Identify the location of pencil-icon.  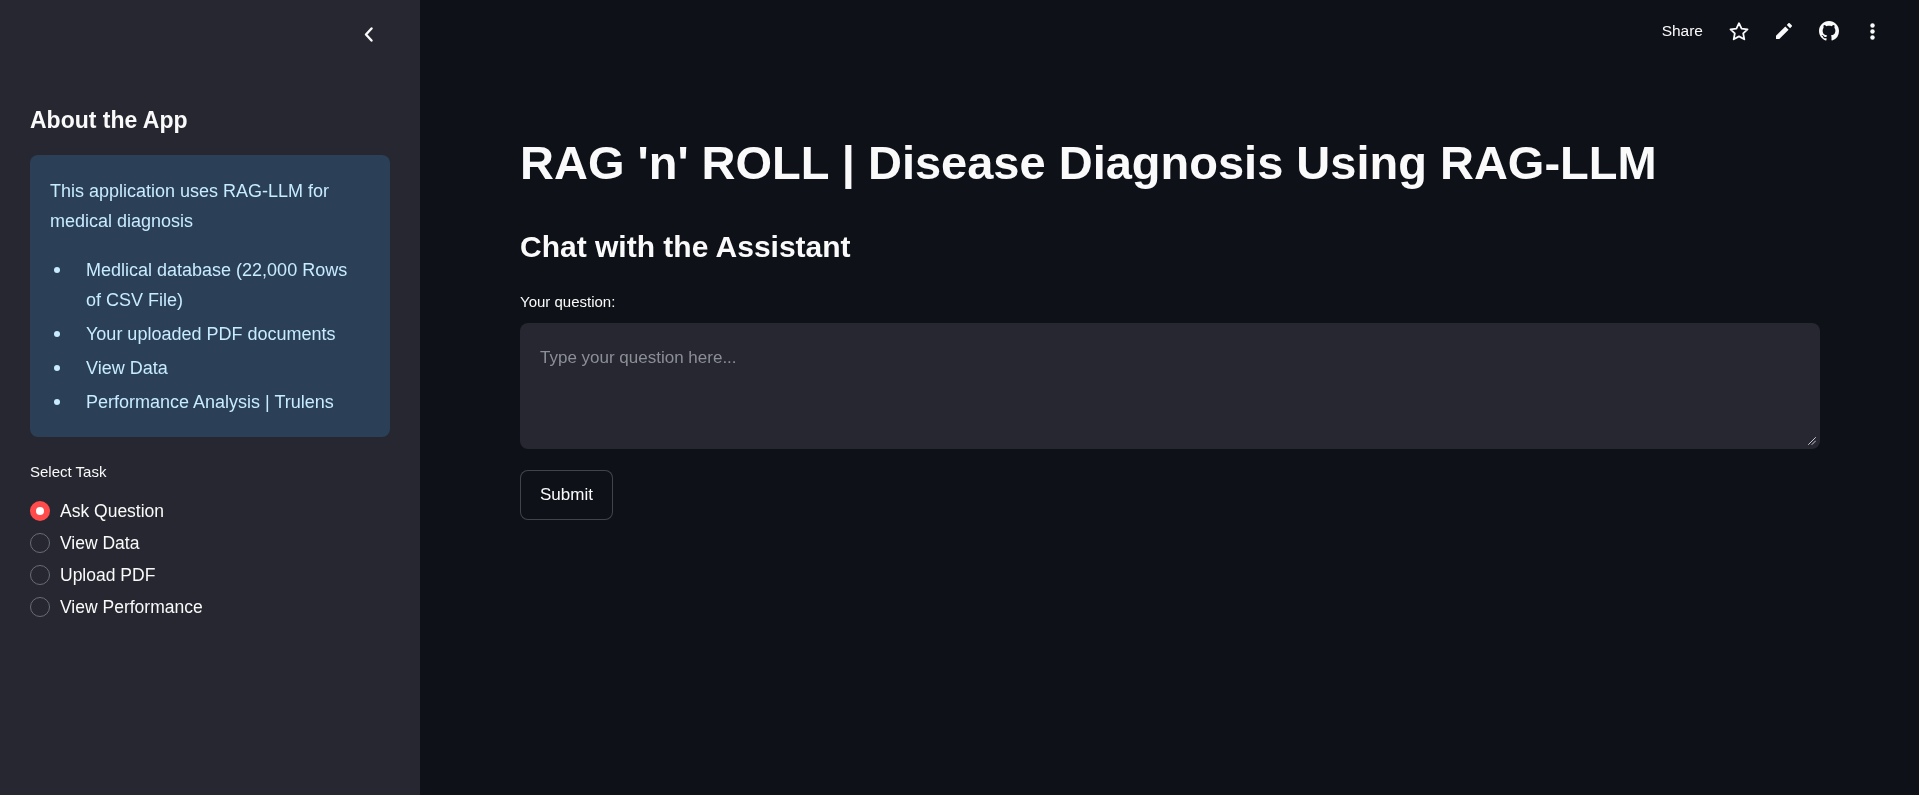
(1784, 31).